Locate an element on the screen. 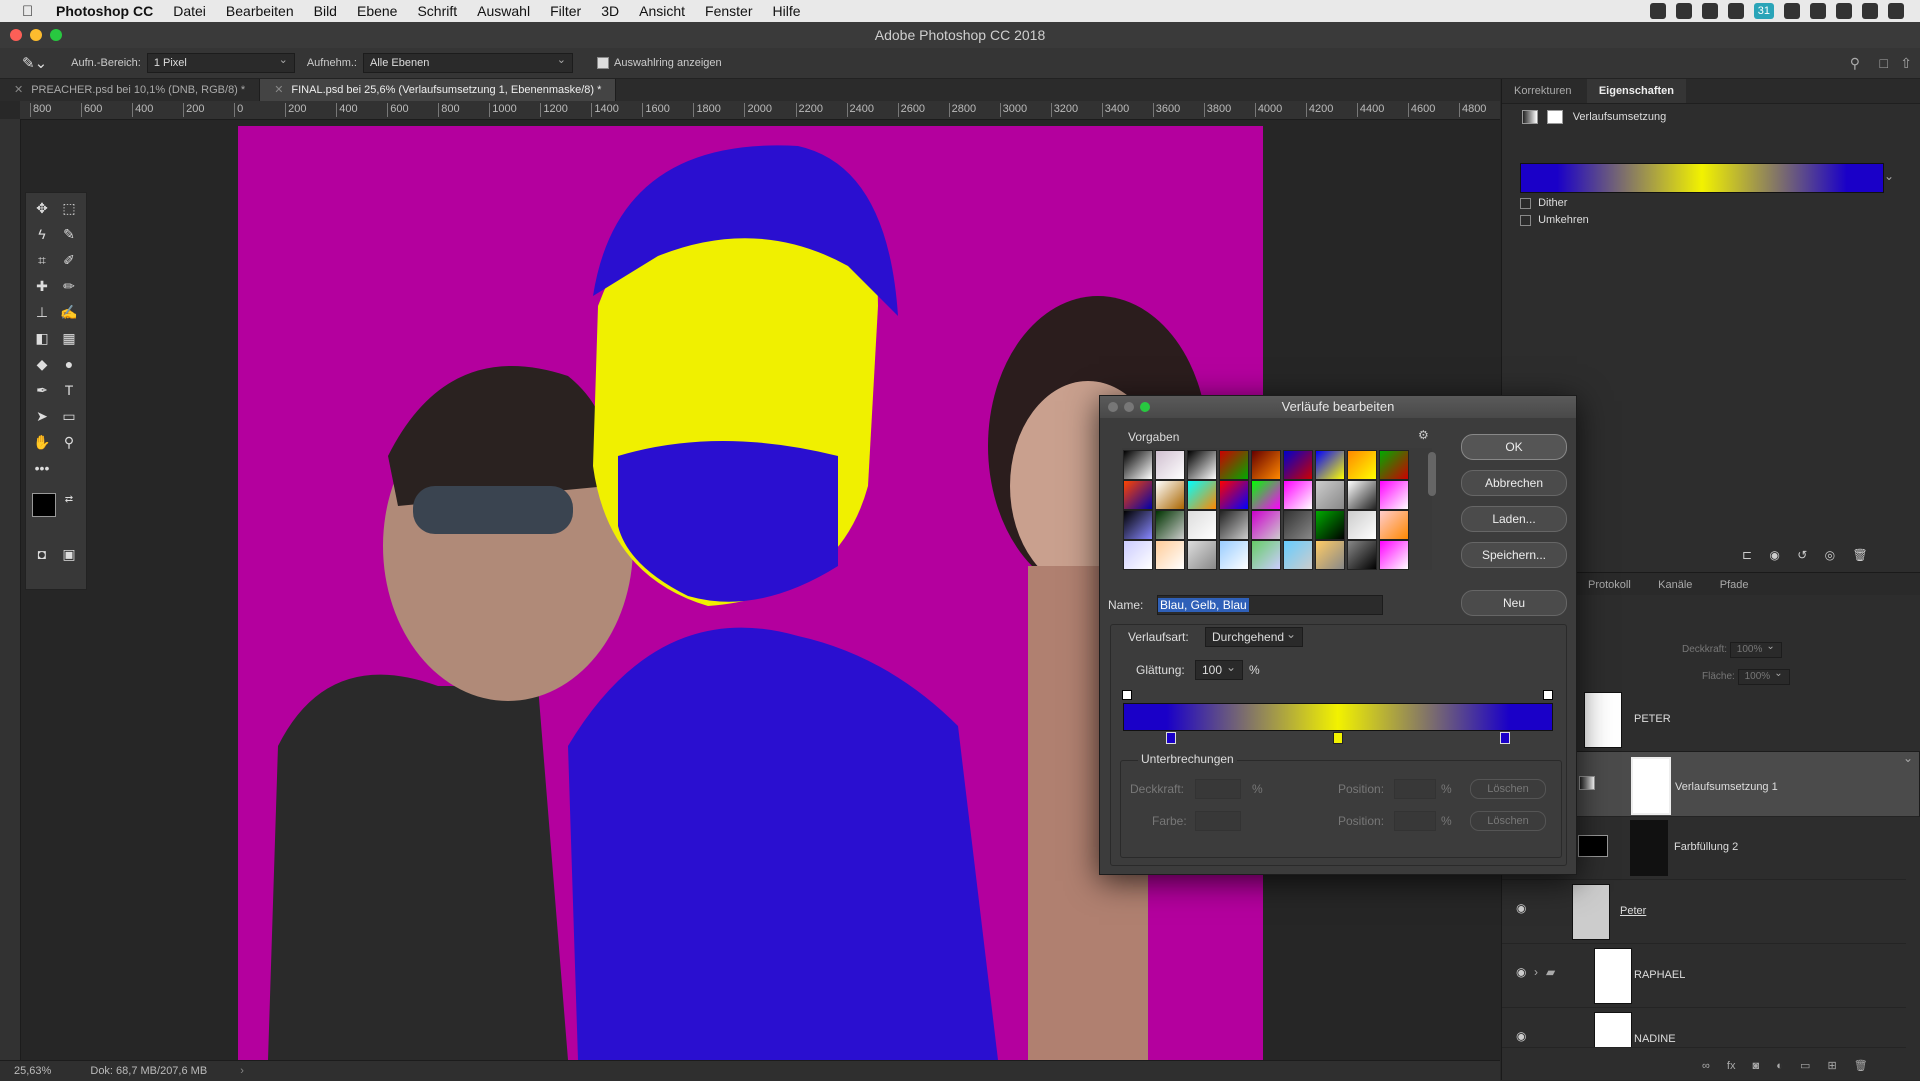 Image resolution: width=1920 pixels, height=1081 pixels. reverse-checkbox is located at coordinates (1525, 220).